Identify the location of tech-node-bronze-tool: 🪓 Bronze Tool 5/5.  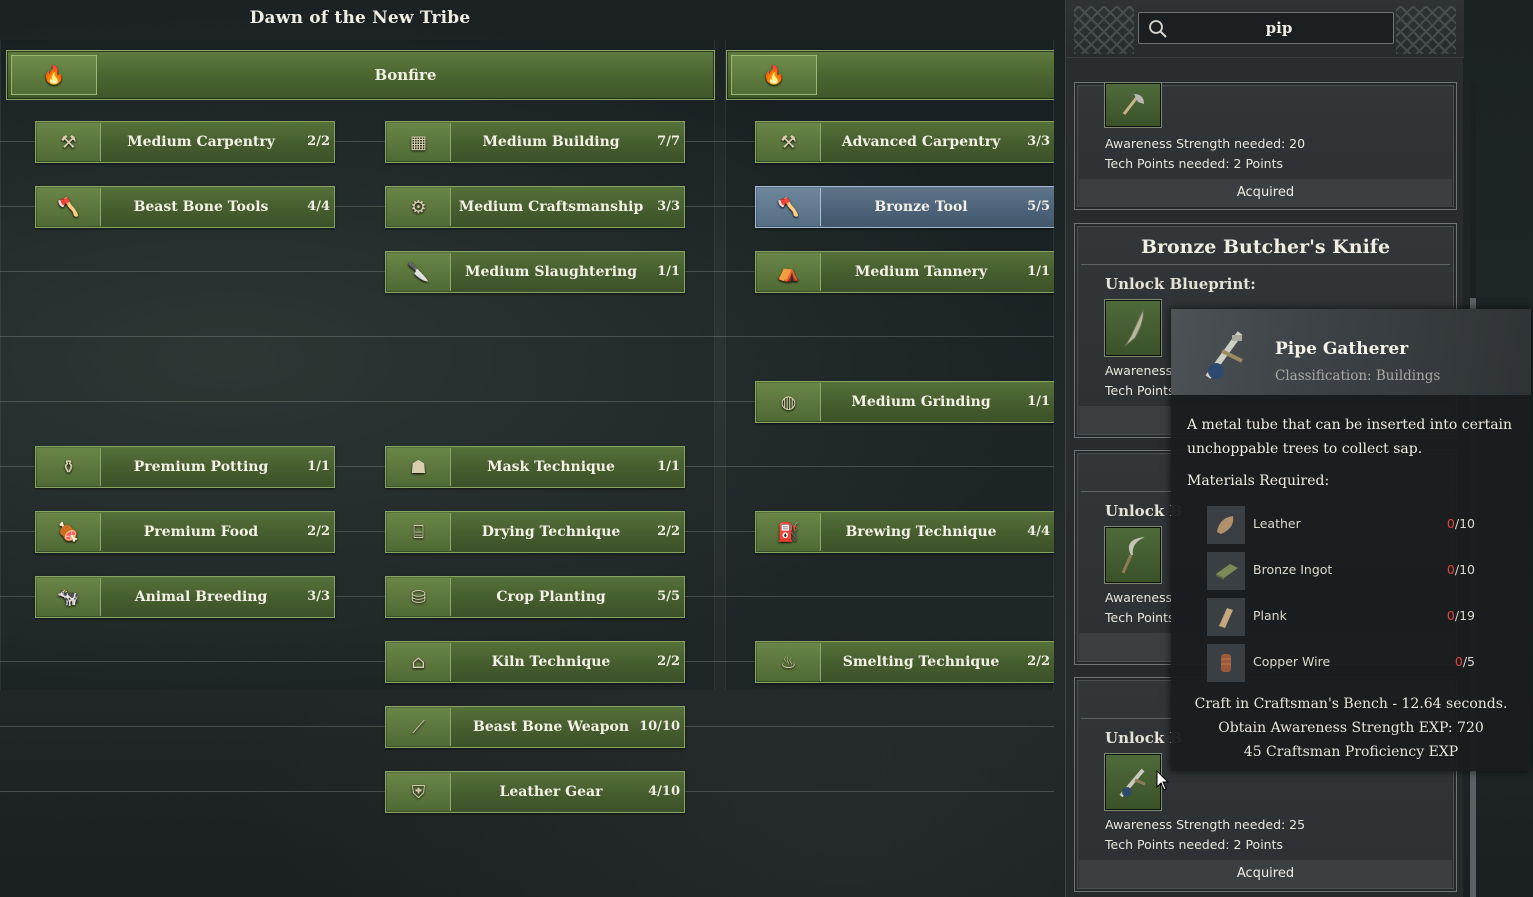
(904, 207).